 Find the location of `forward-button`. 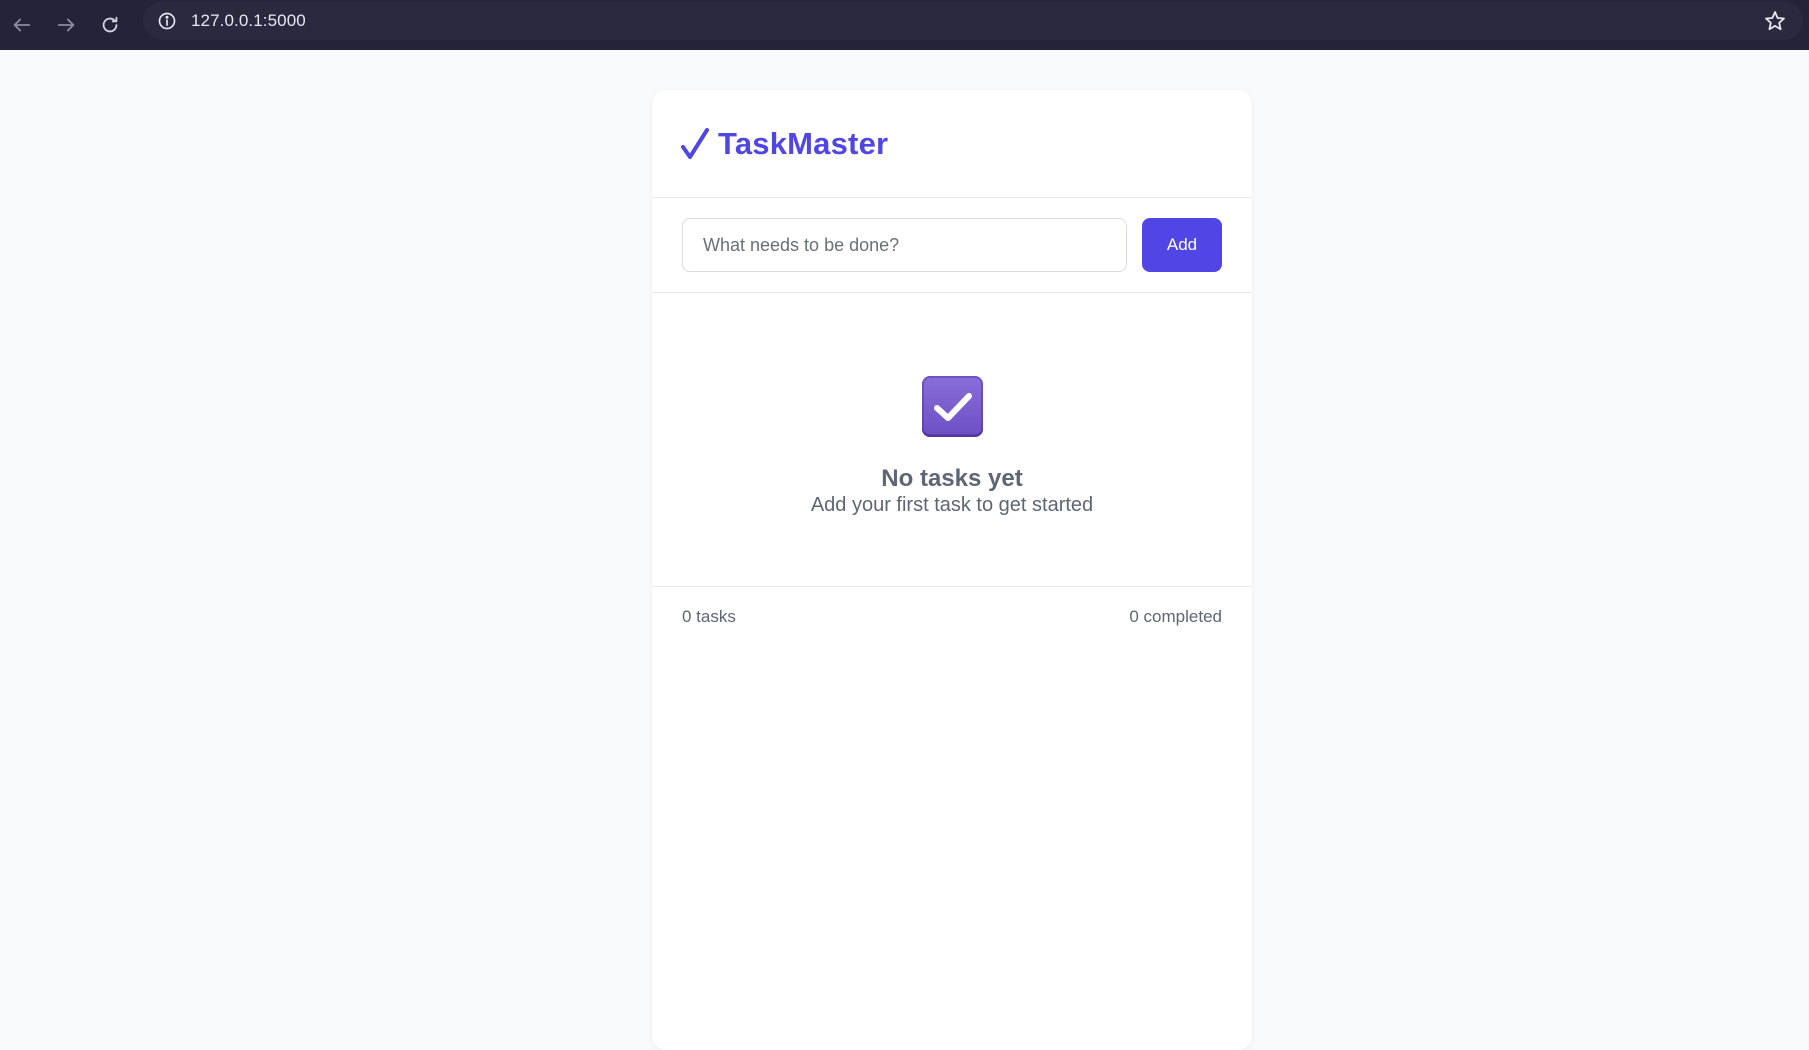

forward-button is located at coordinates (66, 25).